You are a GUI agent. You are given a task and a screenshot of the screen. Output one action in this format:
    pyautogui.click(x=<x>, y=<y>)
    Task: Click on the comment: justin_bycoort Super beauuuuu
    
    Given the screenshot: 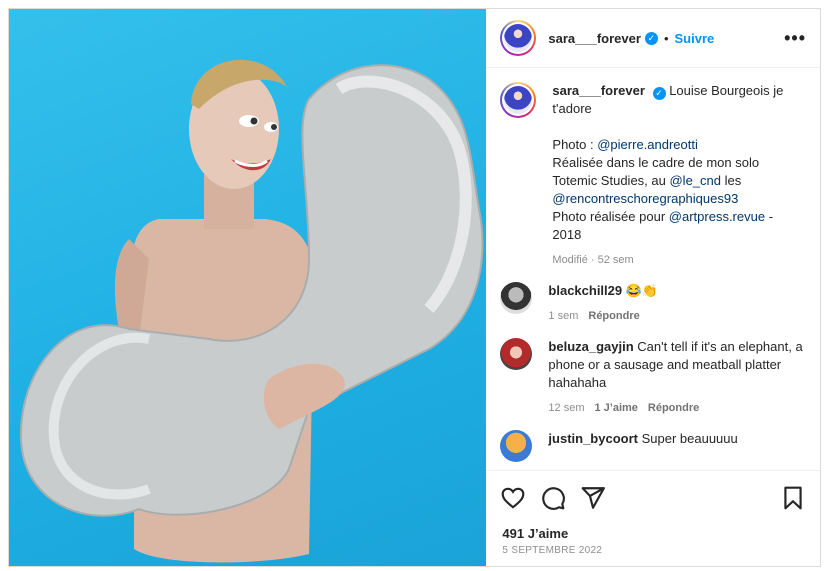 What is the action you would take?
    pyautogui.click(x=653, y=446)
    